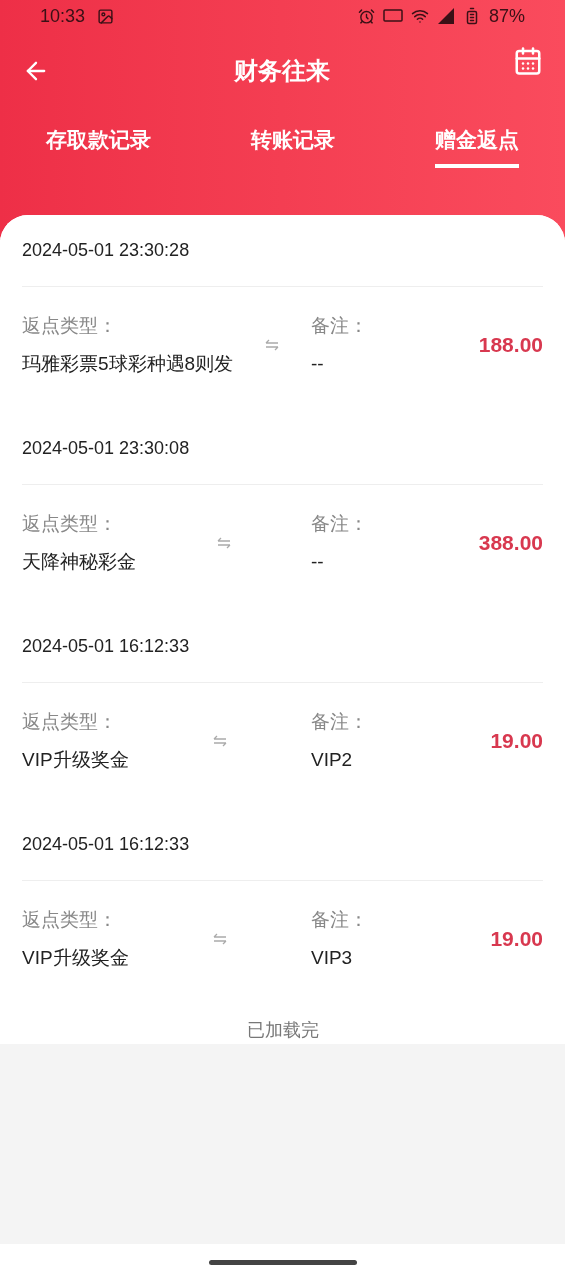  Describe the element at coordinates (128, 364) in the screenshot. I see `type-value: 玛雅彩票5球彩种遇8则发` at that location.